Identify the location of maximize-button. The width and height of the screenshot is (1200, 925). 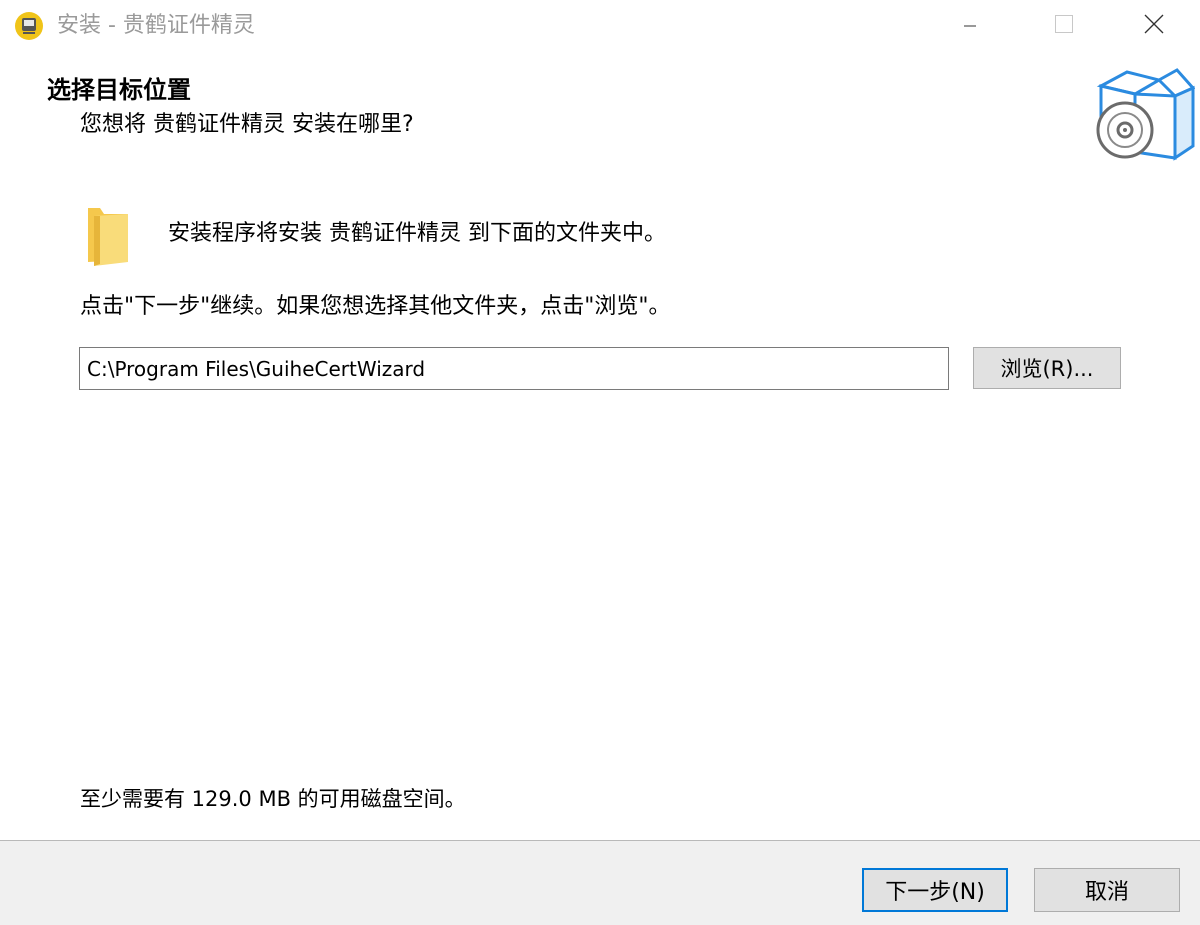
(1064, 24).